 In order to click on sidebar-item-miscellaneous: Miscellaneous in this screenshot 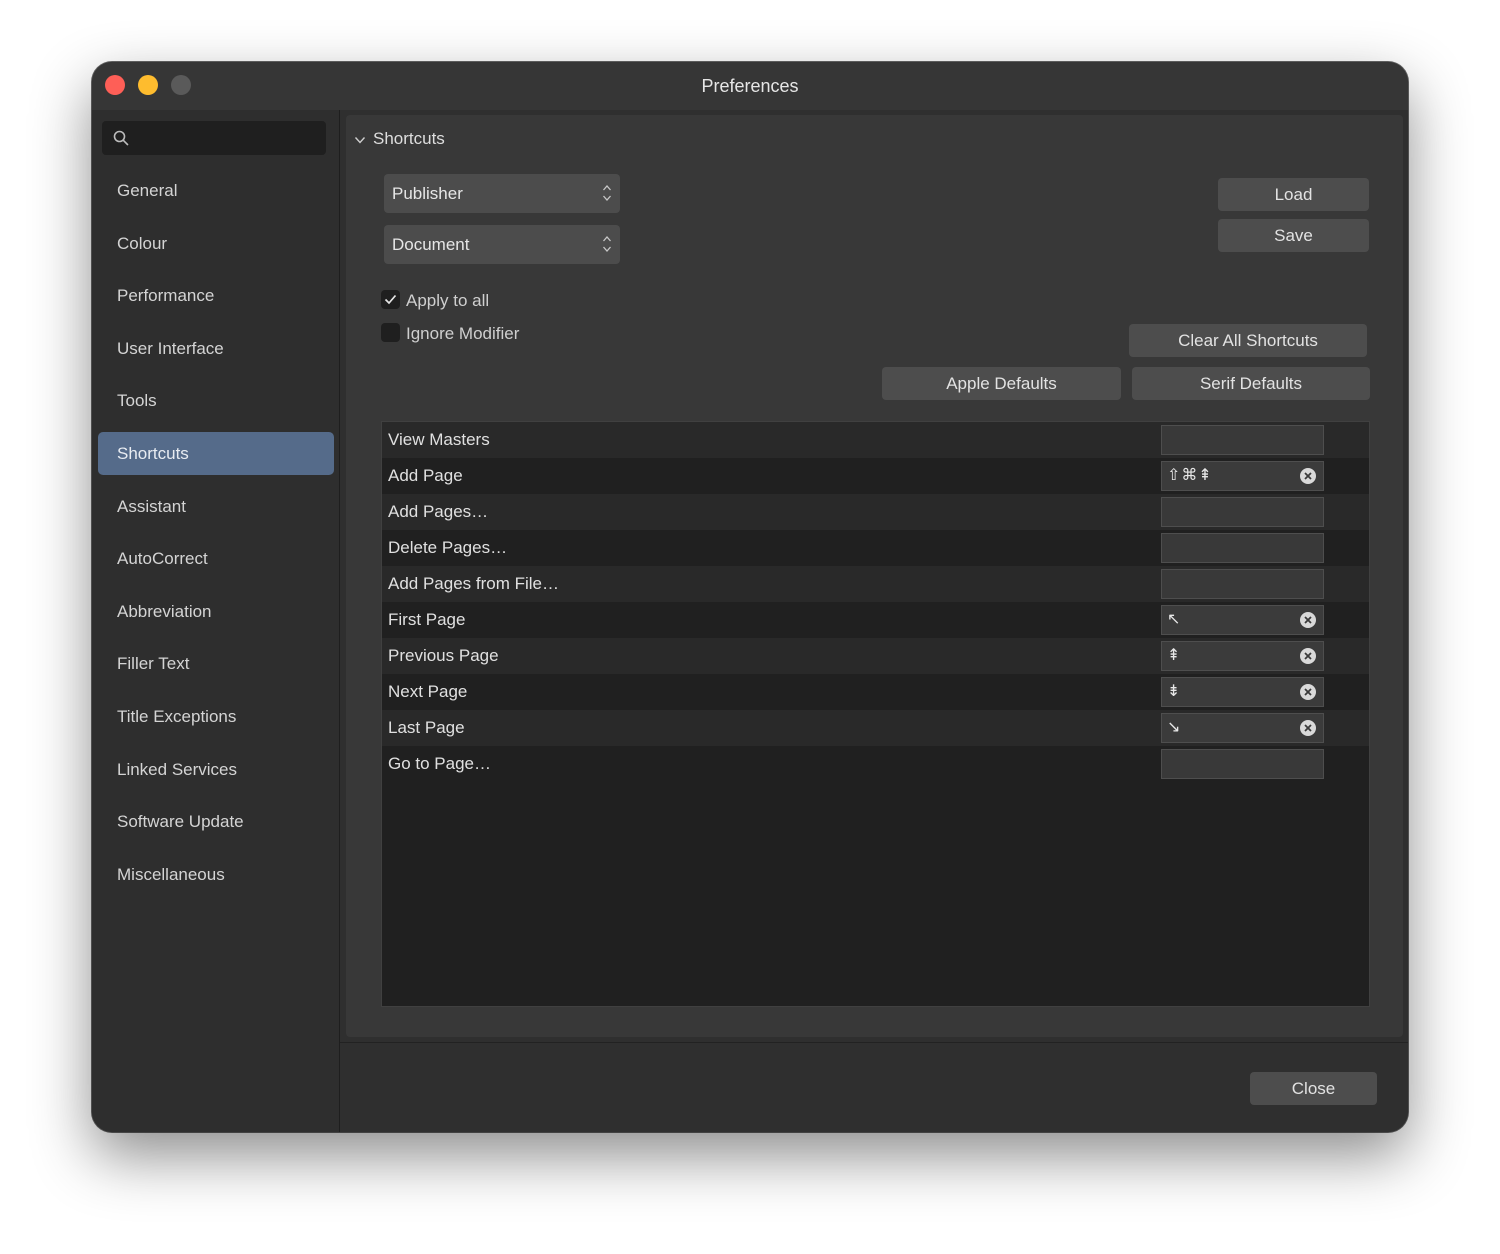, I will do `click(216, 874)`.